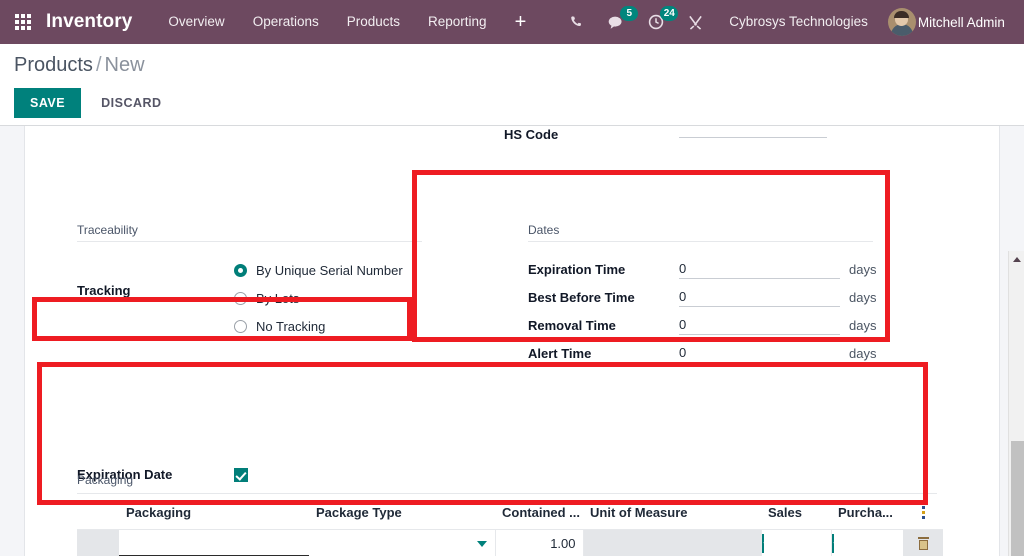 Image resolution: width=1024 pixels, height=556 pixels. Describe the element at coordinates (531, 134) in the screenshot. I see `hs-code-label: HS Code` at that location.